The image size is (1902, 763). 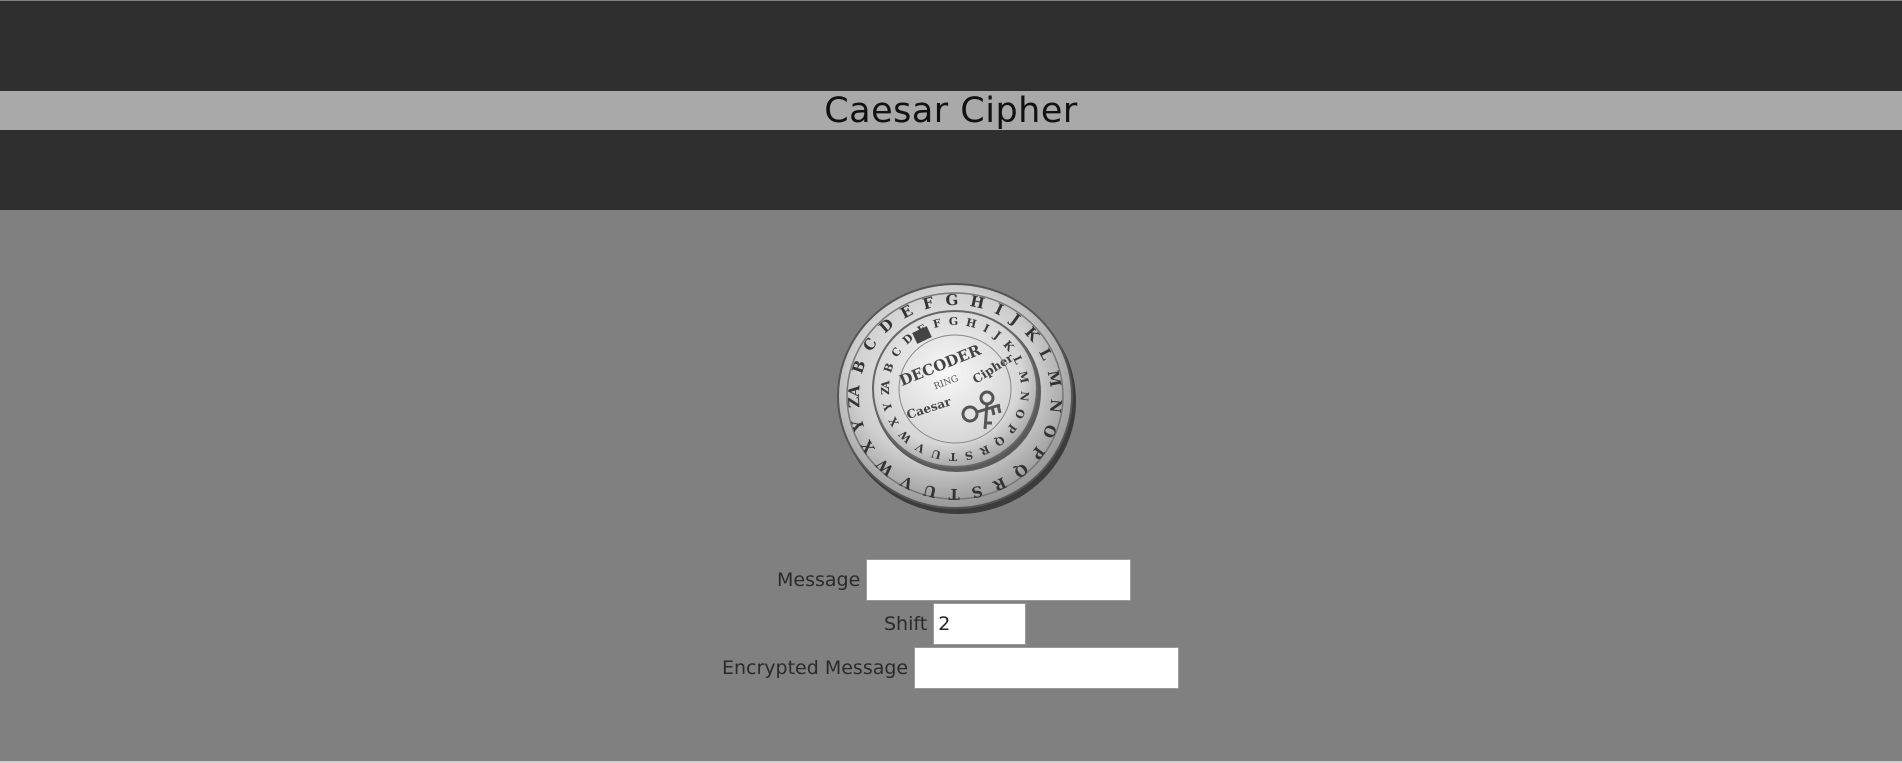 What do you see at coordinates (980, 624) in the screenshot?
I see `shift-input` at bounding box center [980, 624].